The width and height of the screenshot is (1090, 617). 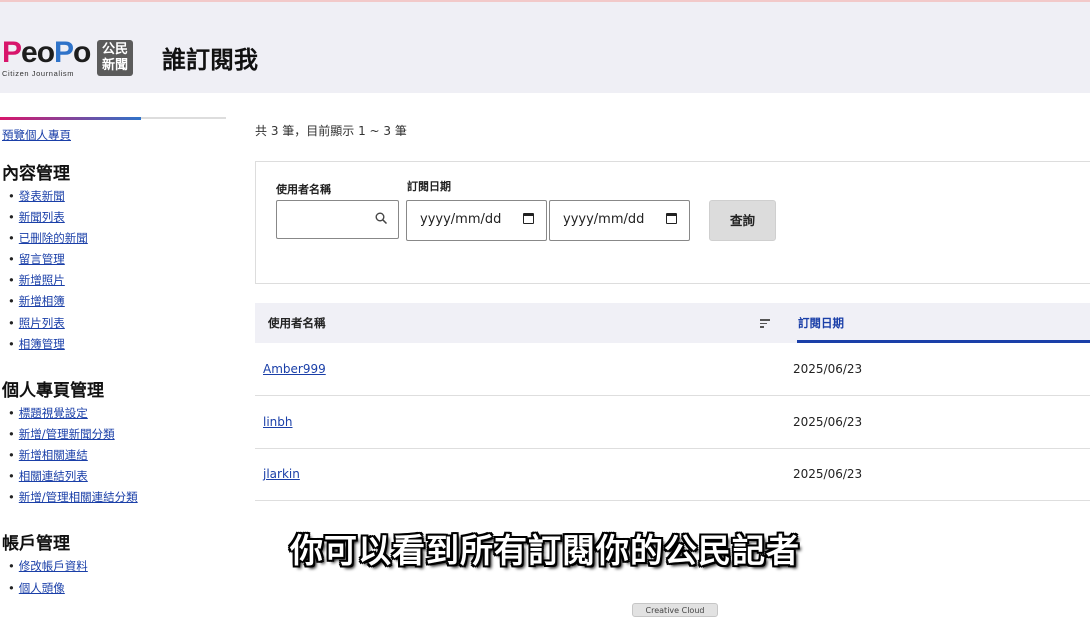 What do you see at coordinates (36, 174) in the screenshot?
I see `section-heading-content: 內容管理` at bounding box center [36, 174].